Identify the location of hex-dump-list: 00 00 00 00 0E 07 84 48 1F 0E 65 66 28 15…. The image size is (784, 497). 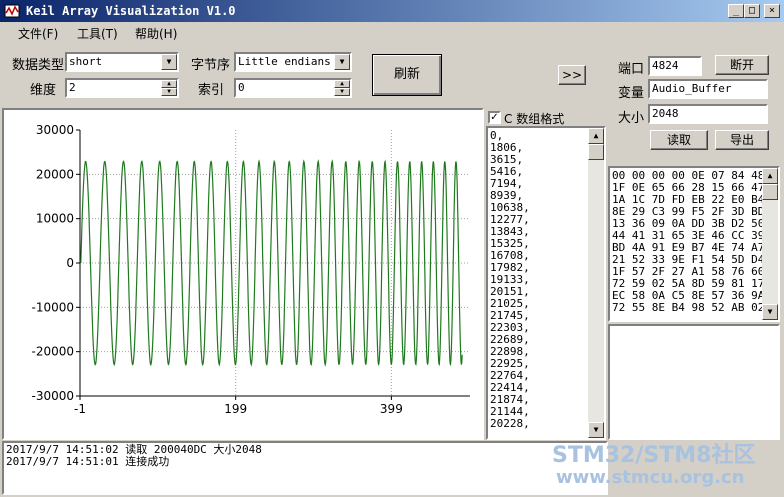
(694, 244).